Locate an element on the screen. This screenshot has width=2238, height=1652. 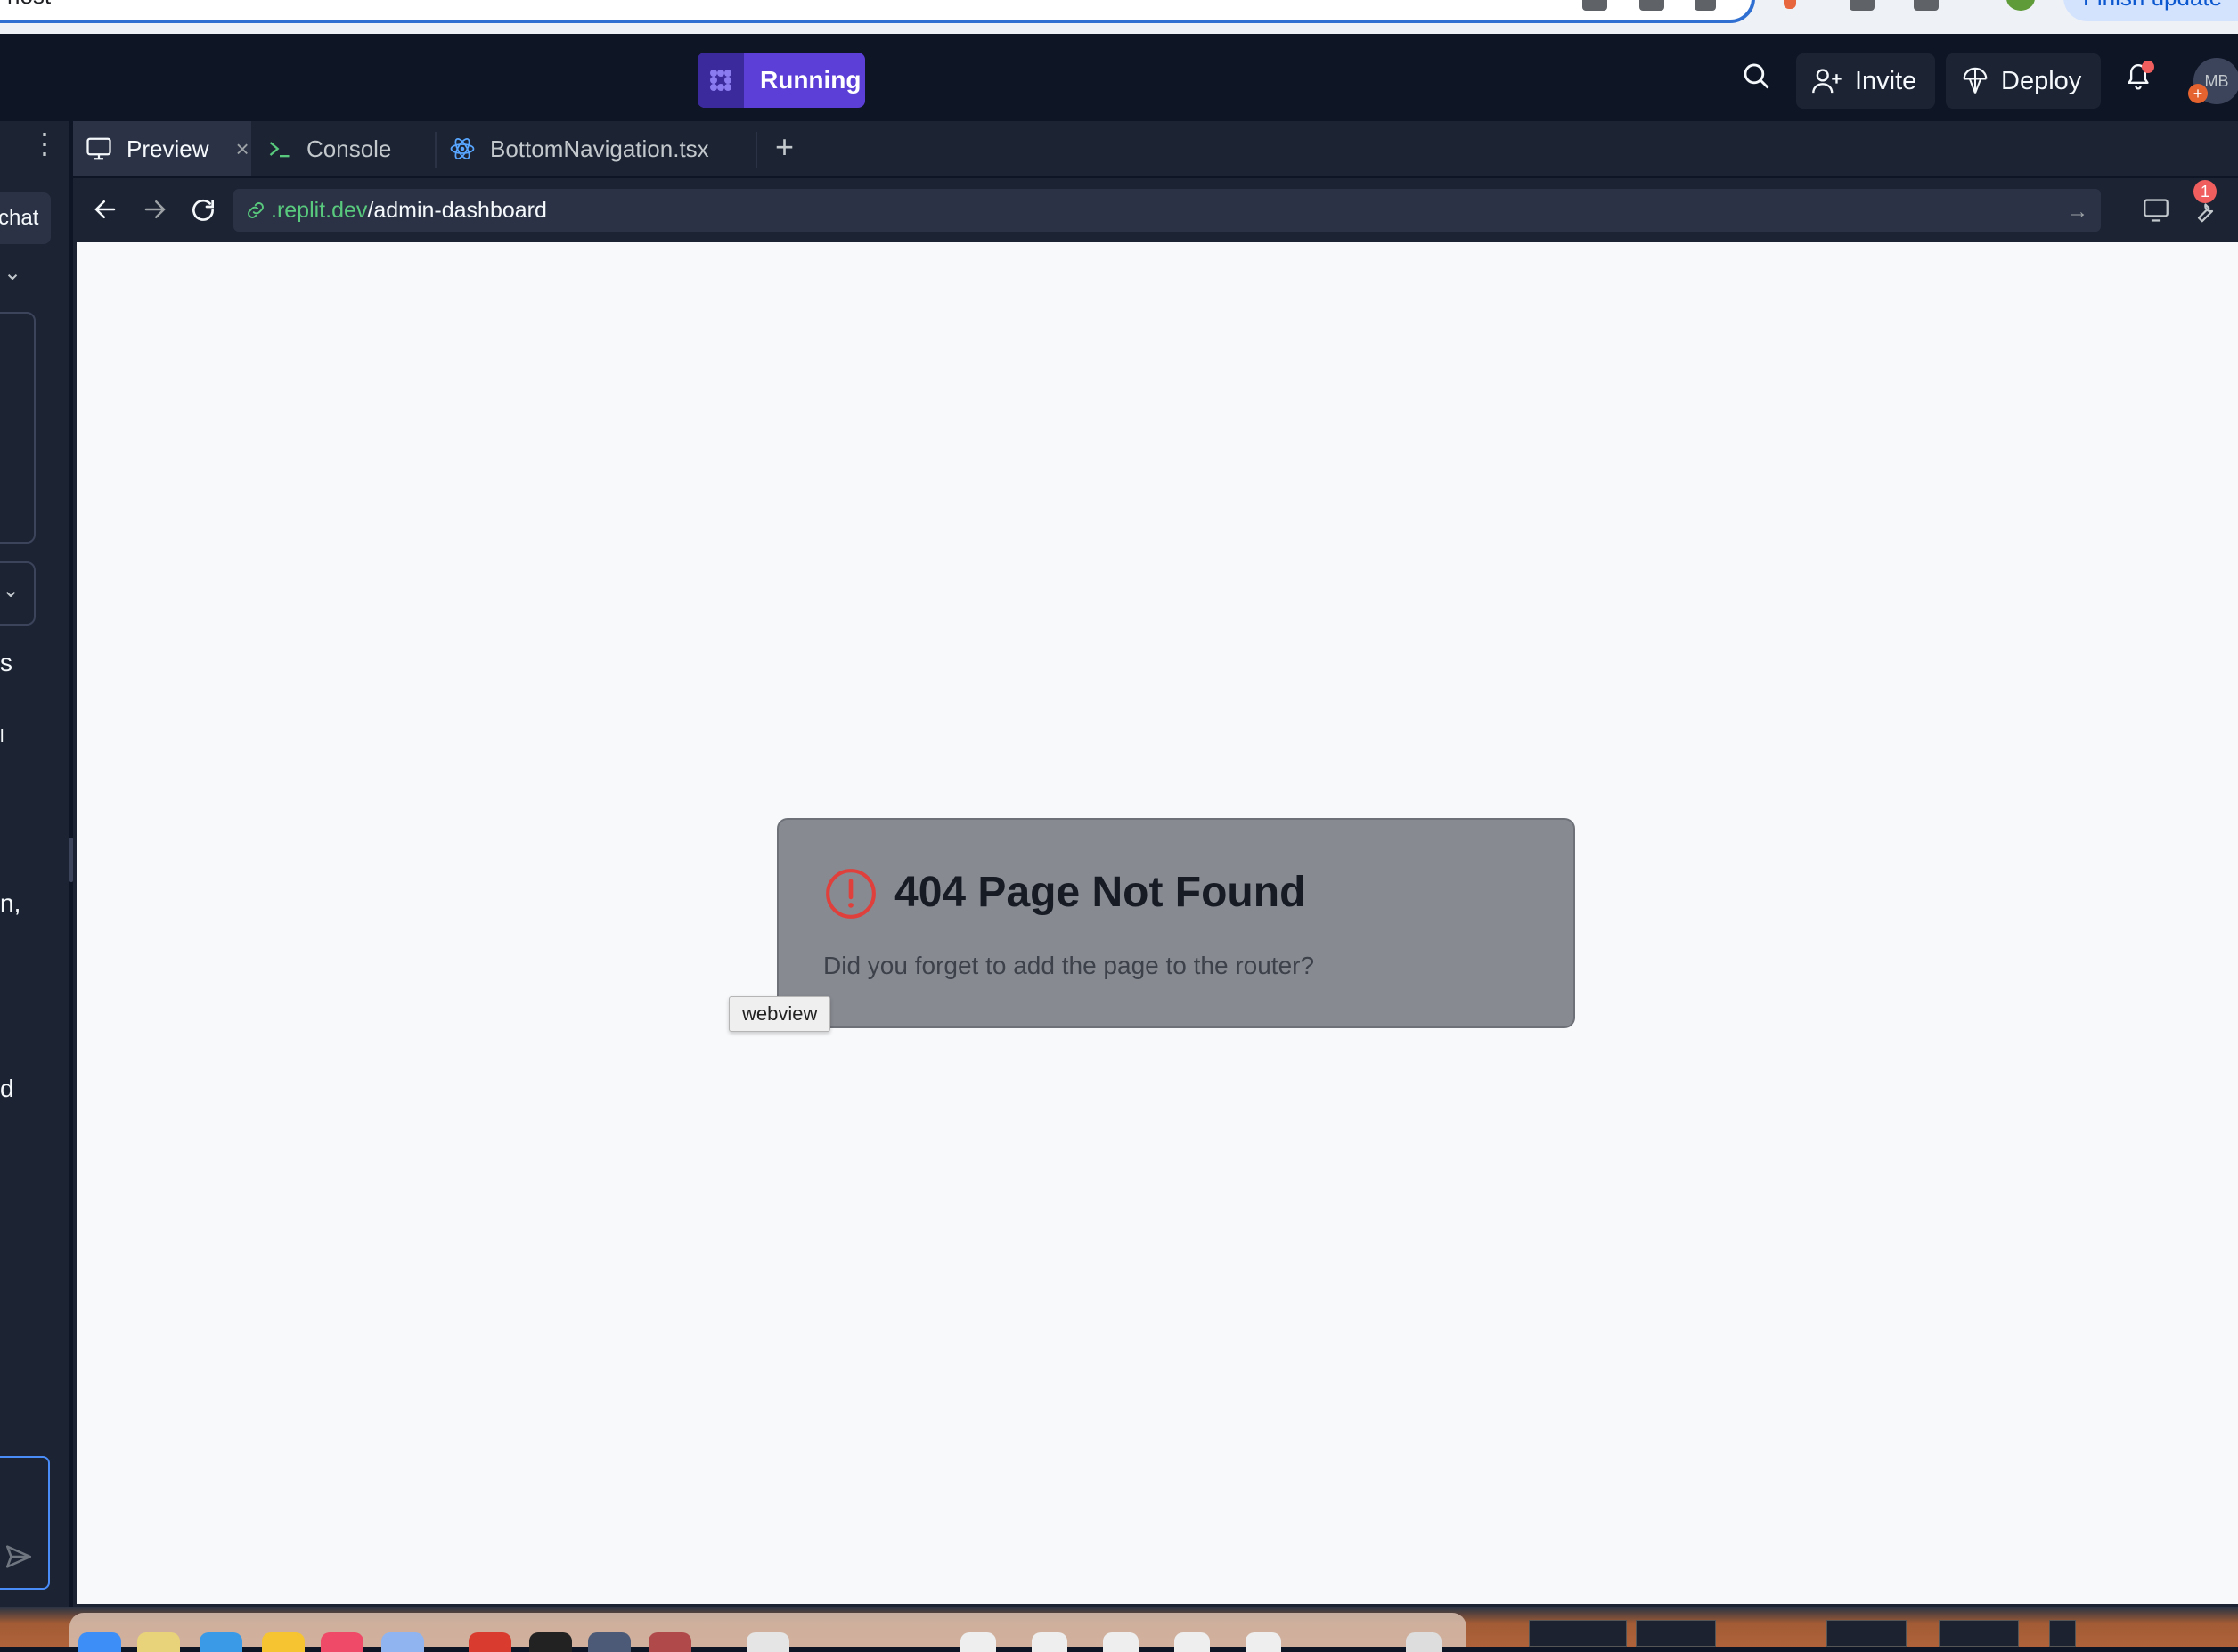
profile-avatar is located at coordinates (2020, 5).